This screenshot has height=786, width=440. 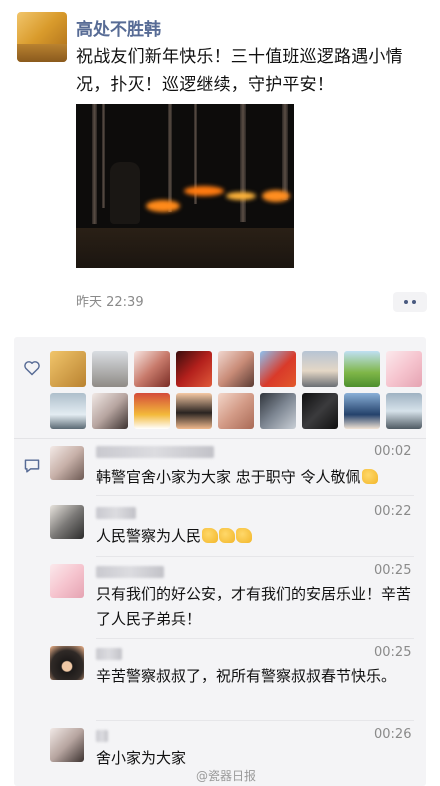 What do you see at coordinates (226, 776) in the screenshot?
I see `watermark: @瓷器日报` at bounding box center [226, 776].